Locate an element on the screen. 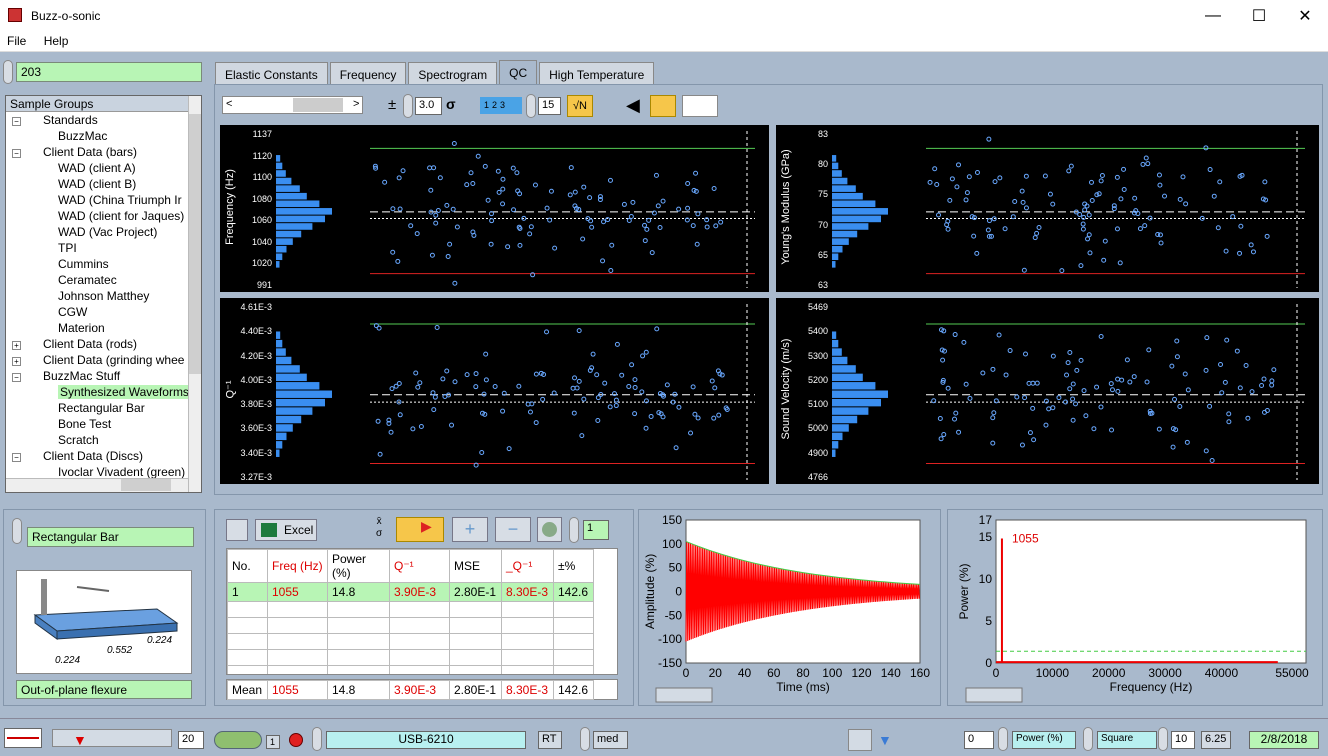  wave-field: Square is located at coordinates (1127, 740).